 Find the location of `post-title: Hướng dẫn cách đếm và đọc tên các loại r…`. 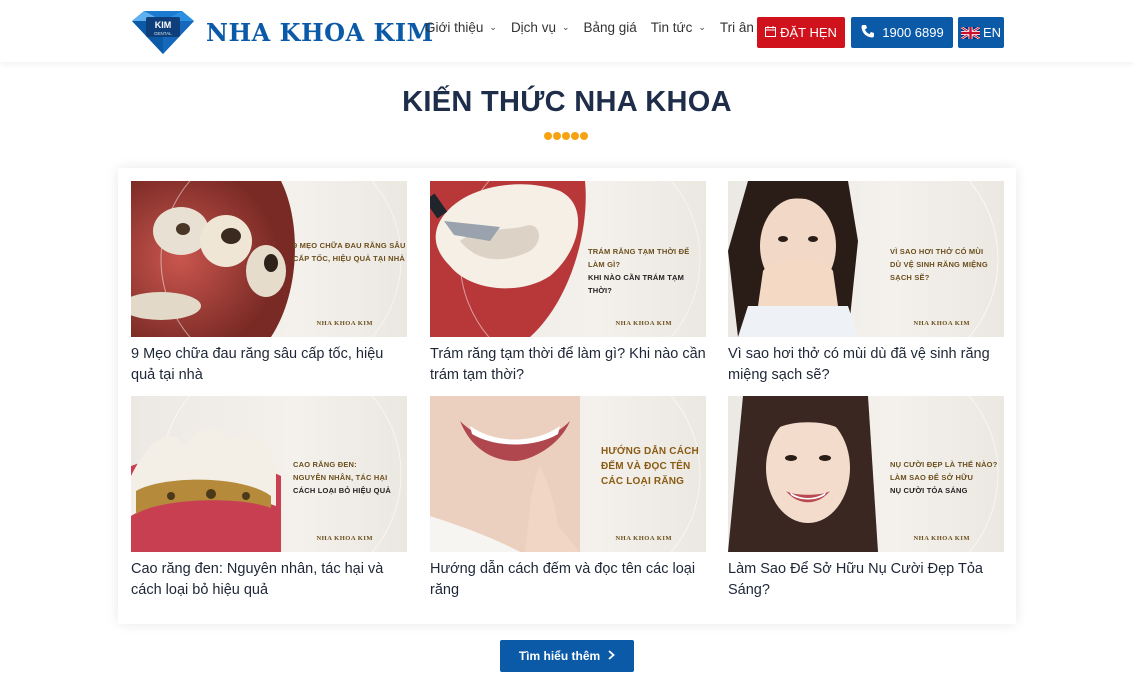

post-title: Hướng dẫn cách đếm và đọc tên các loại r… is located at coordinates (568, 580).